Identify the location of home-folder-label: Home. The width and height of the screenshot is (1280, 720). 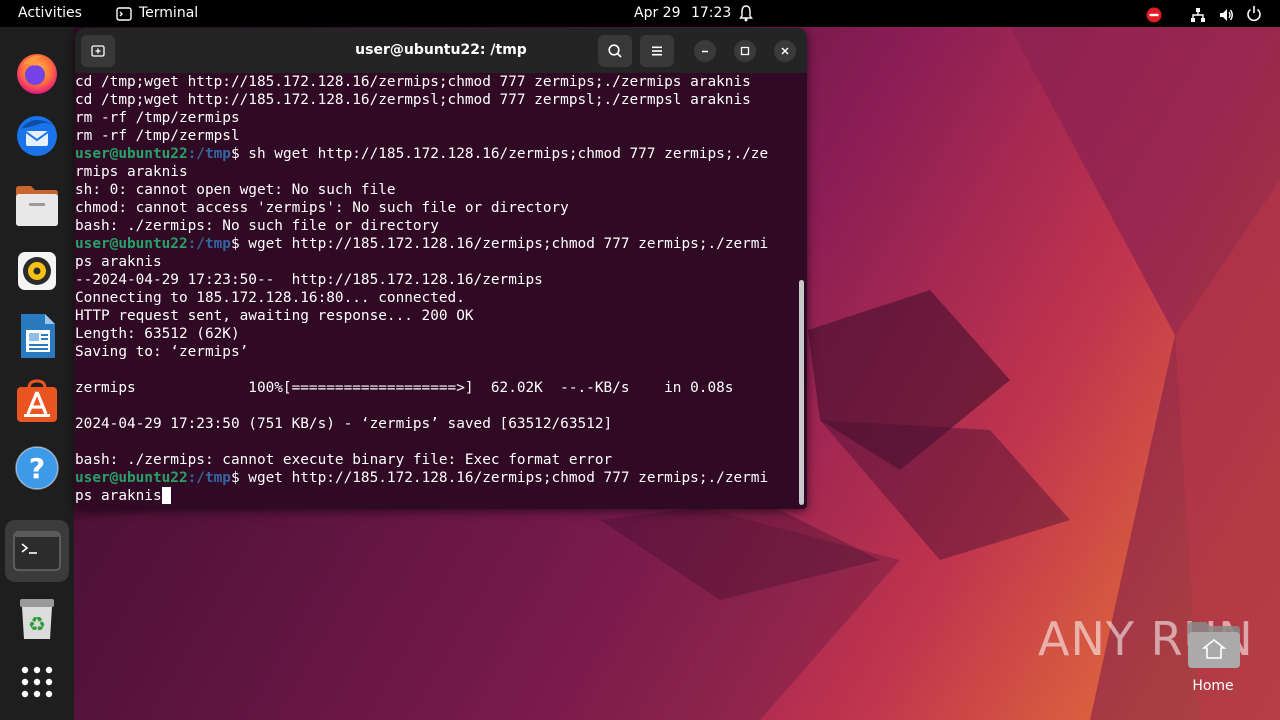
(1213, 686).